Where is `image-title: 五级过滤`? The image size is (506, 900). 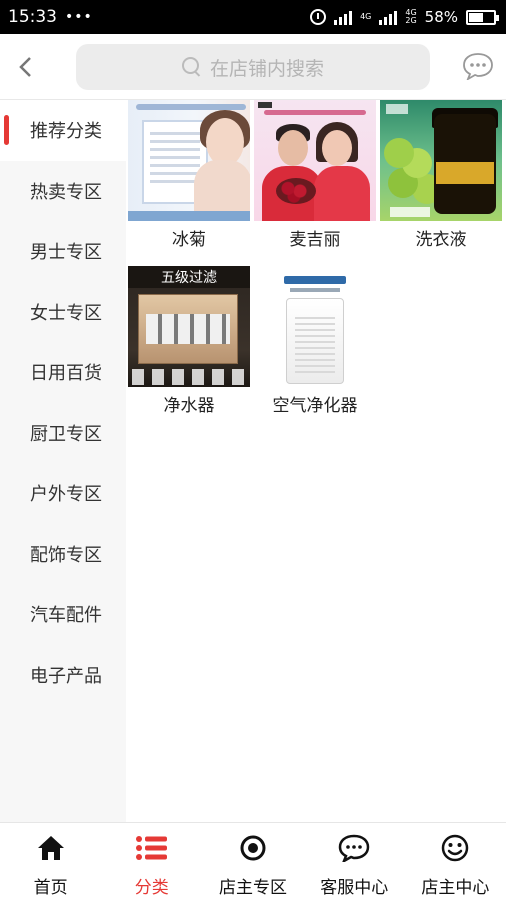 image-title: 五级过滤 is located at coordinates (189, 277).